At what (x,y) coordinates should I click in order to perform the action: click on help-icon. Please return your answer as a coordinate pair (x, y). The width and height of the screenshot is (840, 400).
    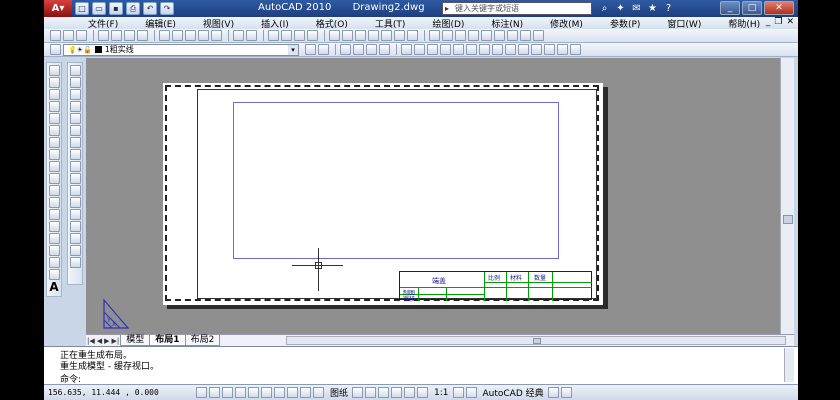
    Looking at the image, I should click on (412, 35).